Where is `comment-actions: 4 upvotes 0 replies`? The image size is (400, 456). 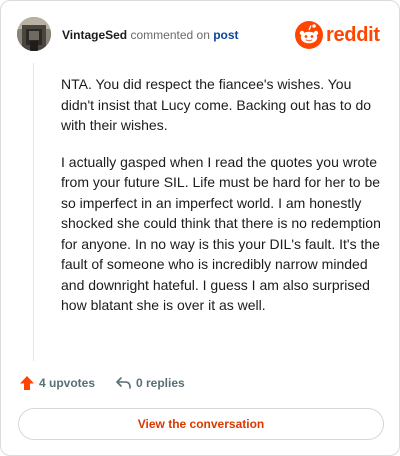
comment-actions: 4 upvotes 0 replies is located at coordinates (197, 383).